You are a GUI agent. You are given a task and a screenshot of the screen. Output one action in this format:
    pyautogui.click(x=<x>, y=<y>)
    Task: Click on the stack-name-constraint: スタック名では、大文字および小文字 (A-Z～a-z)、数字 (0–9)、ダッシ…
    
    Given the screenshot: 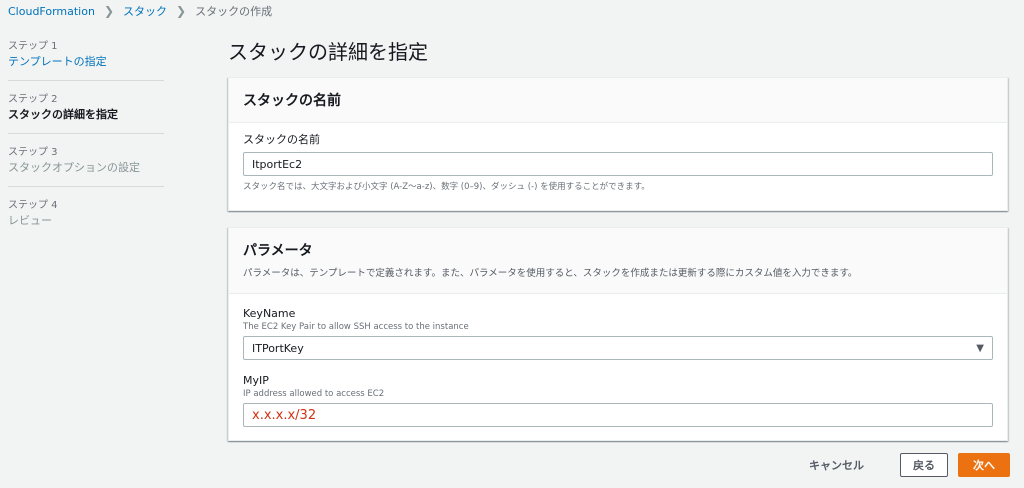 What is the action you would take?
    pyautogui.click(x=446, y=187)
    